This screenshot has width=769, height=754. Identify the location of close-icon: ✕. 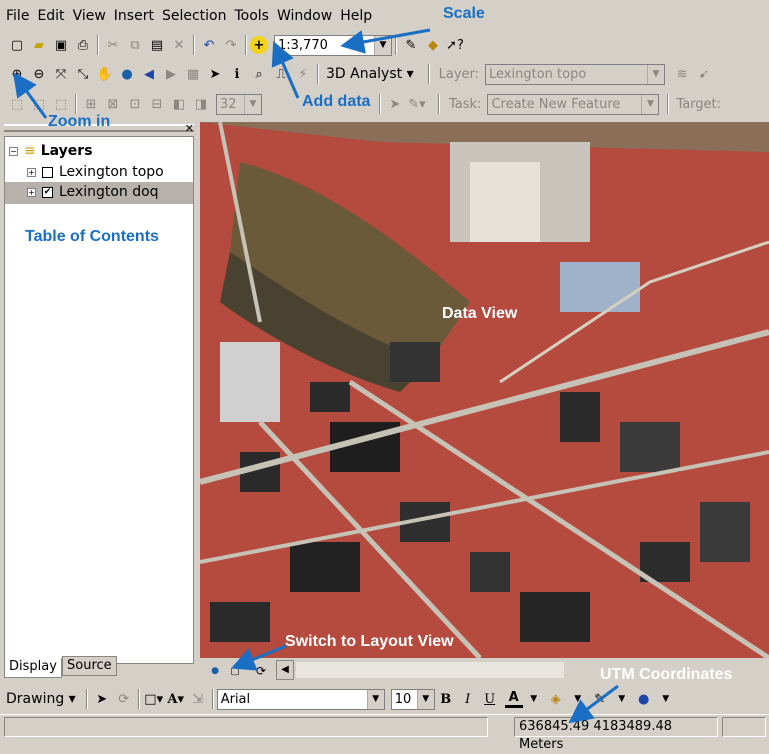
(189, 128).